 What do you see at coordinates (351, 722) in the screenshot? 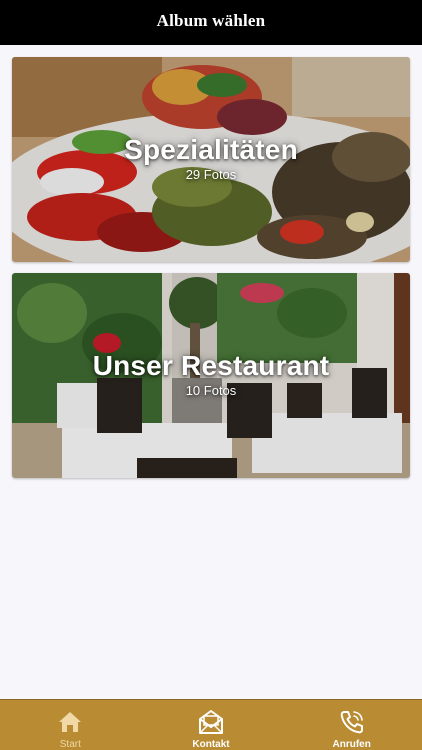
I see `phone-icon` at bounding box center [351, 722].